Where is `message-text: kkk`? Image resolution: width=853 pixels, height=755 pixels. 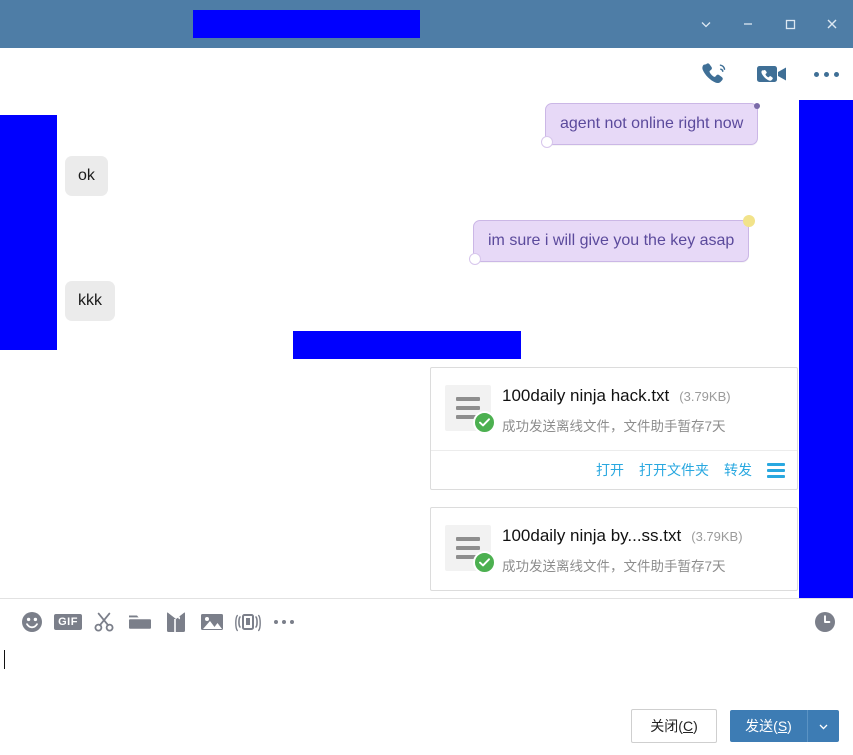 message-text: kkk is located at coordinates (90, 300).